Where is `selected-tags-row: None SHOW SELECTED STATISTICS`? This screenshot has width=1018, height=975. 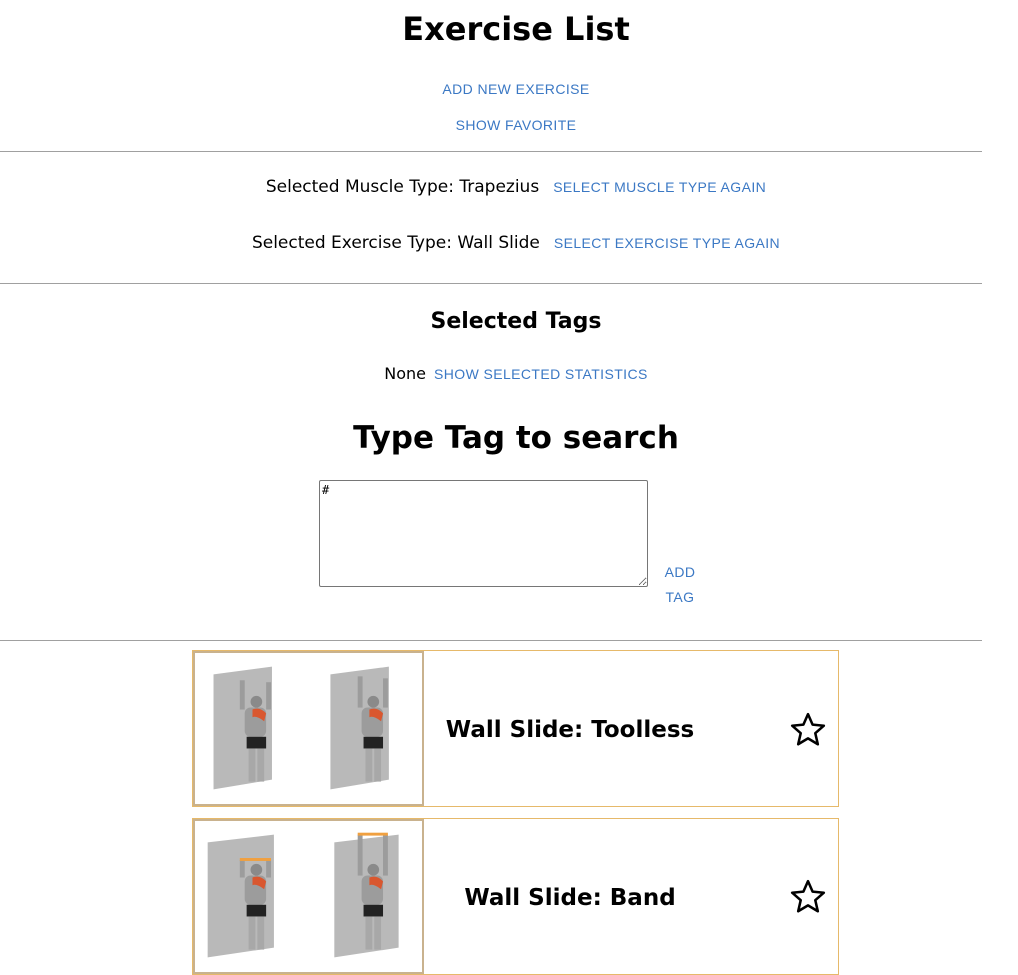 selected-tags-row: None SHOW SELECTED STATISTICS is located at coordinates (509, 373).